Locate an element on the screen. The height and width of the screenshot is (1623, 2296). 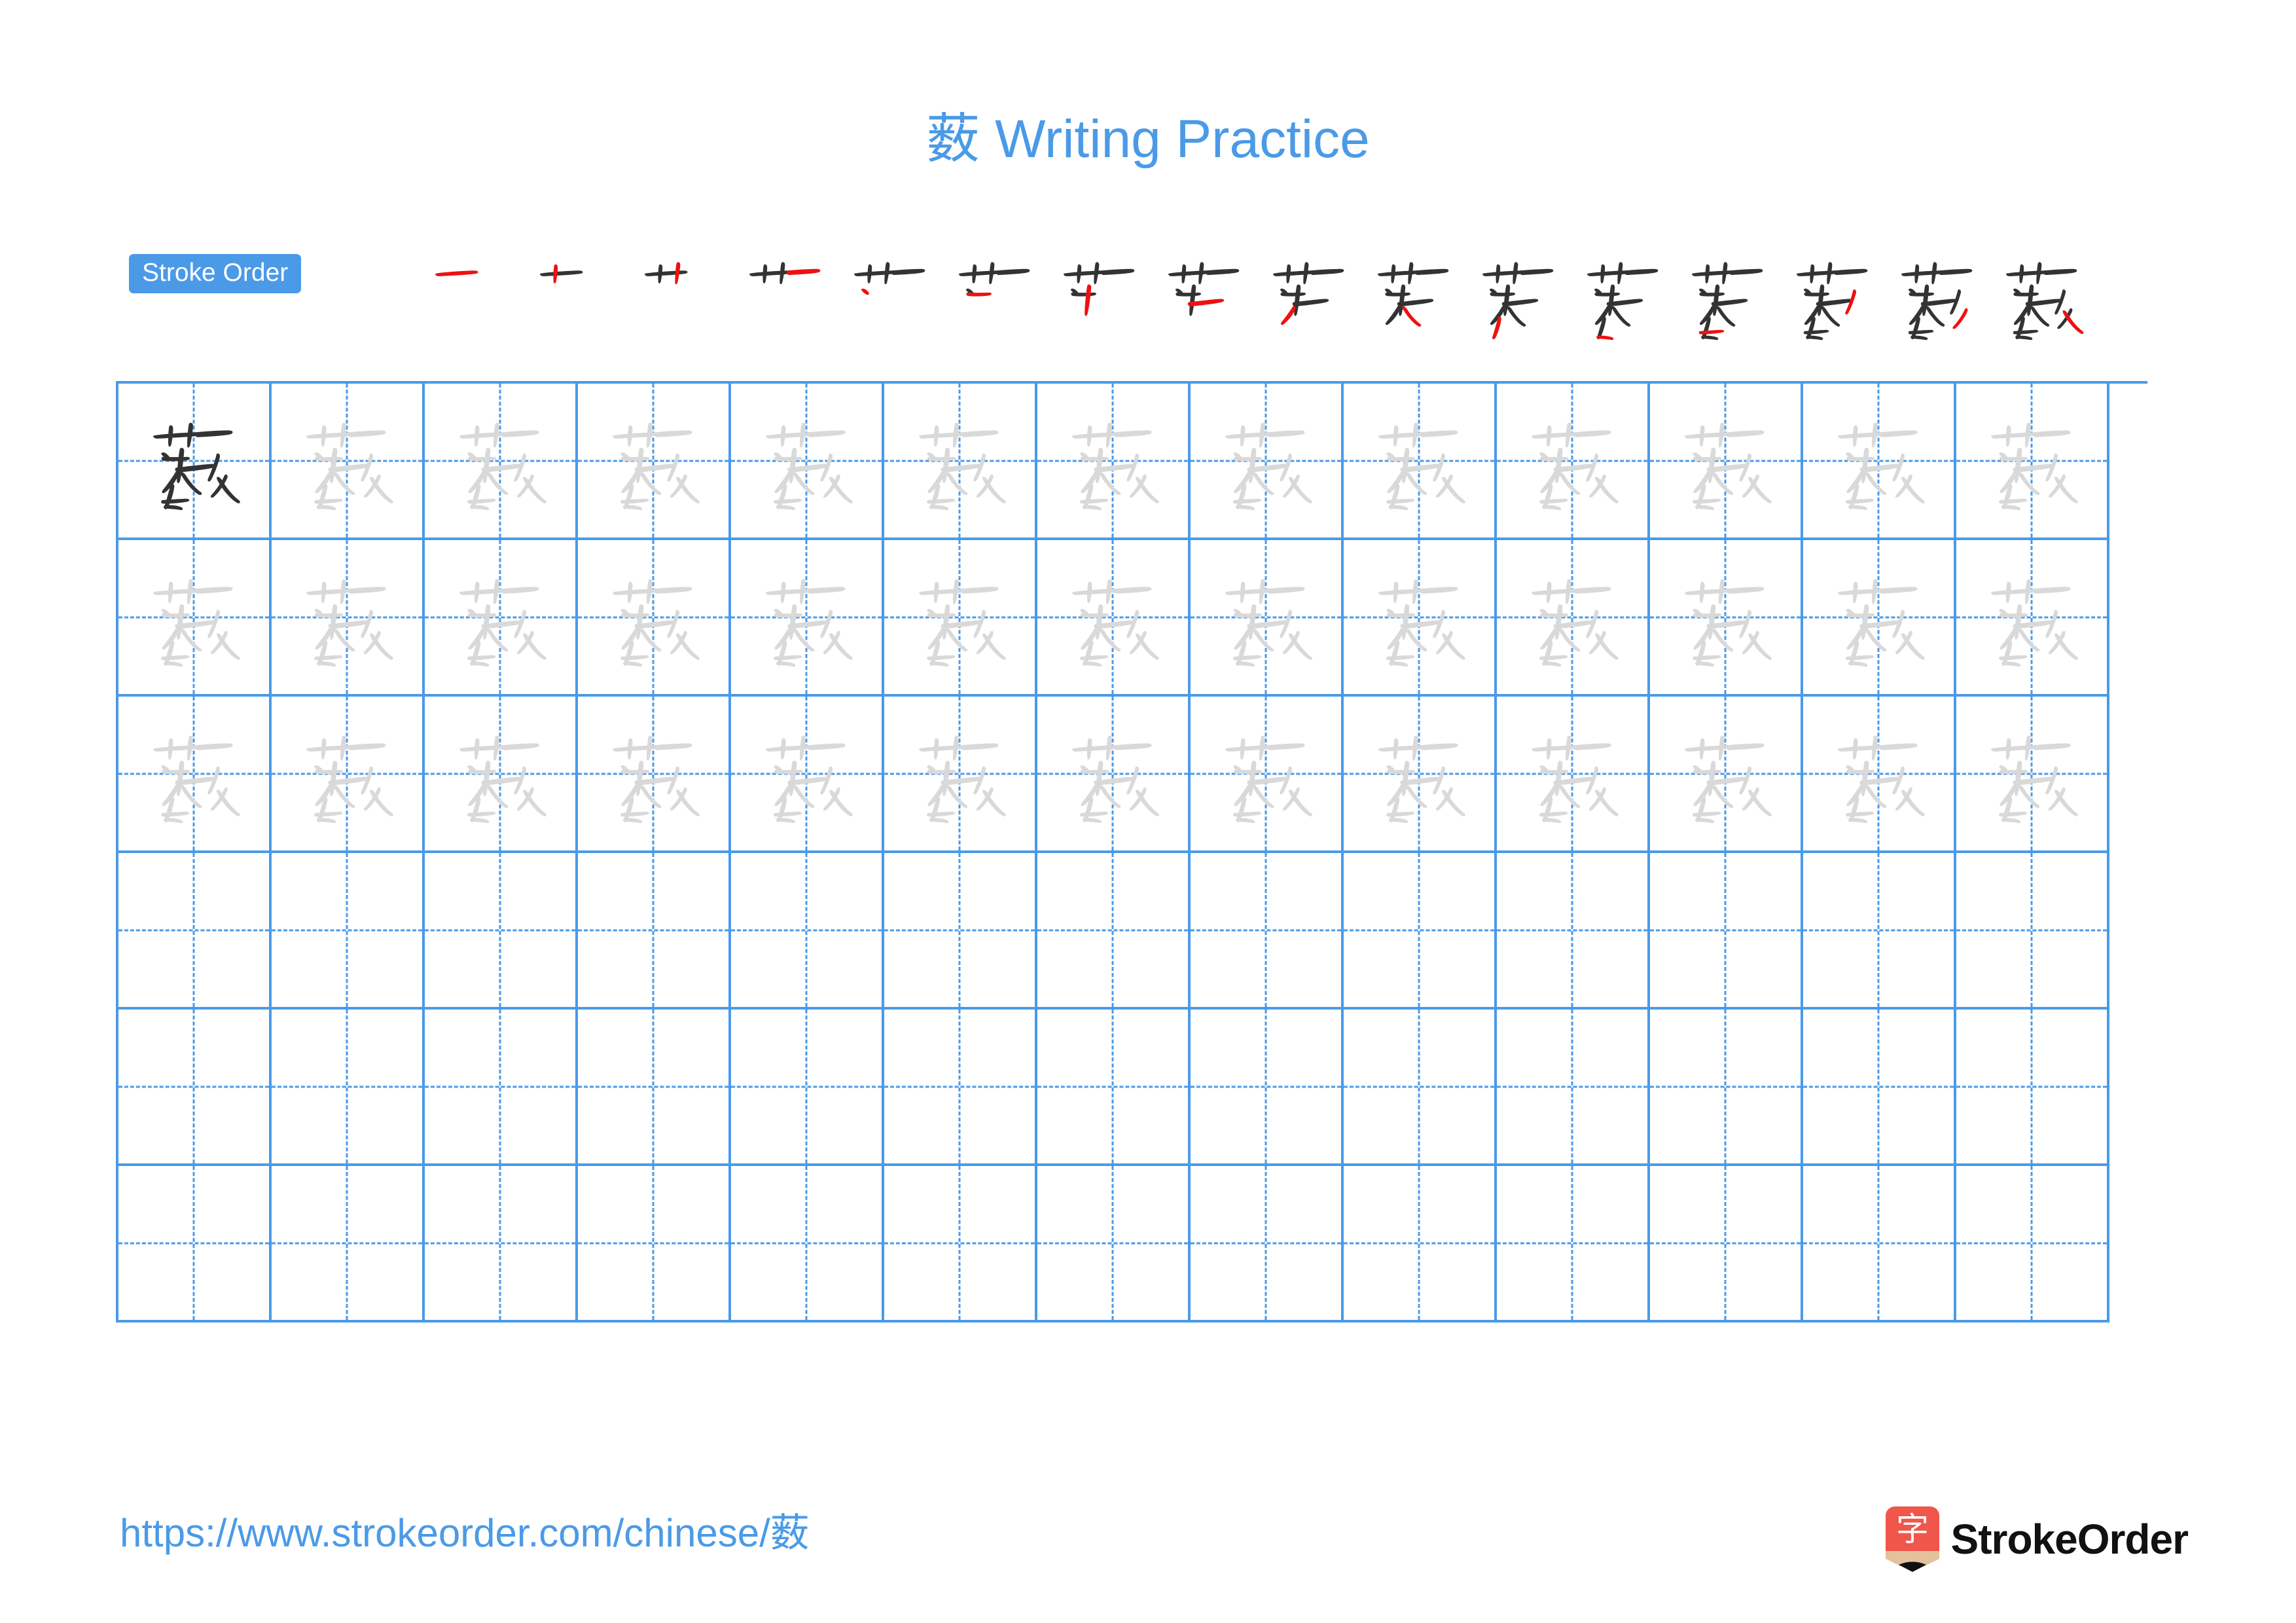
brand-logo: 字 StrokeOrder is located at coordinates (2037, 1539).